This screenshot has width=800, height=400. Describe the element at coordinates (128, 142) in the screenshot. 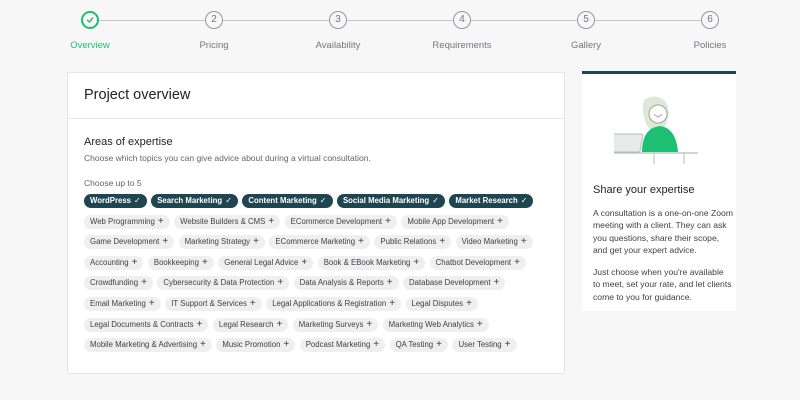

I see `section-title: Areas of expertise` at that location.